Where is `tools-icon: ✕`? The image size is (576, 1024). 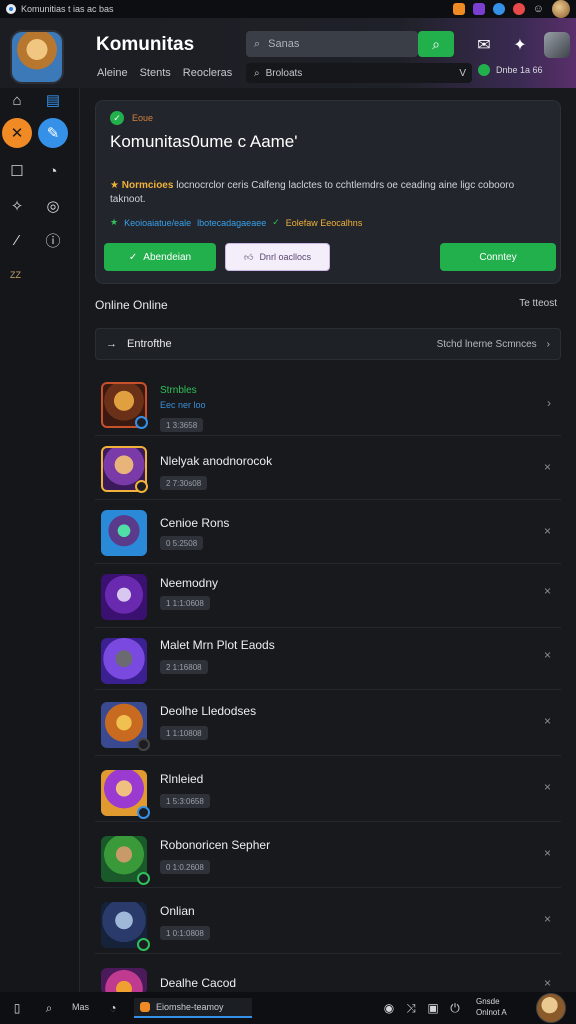
tools-icon: ✕ is located at coordinates (17, 133).